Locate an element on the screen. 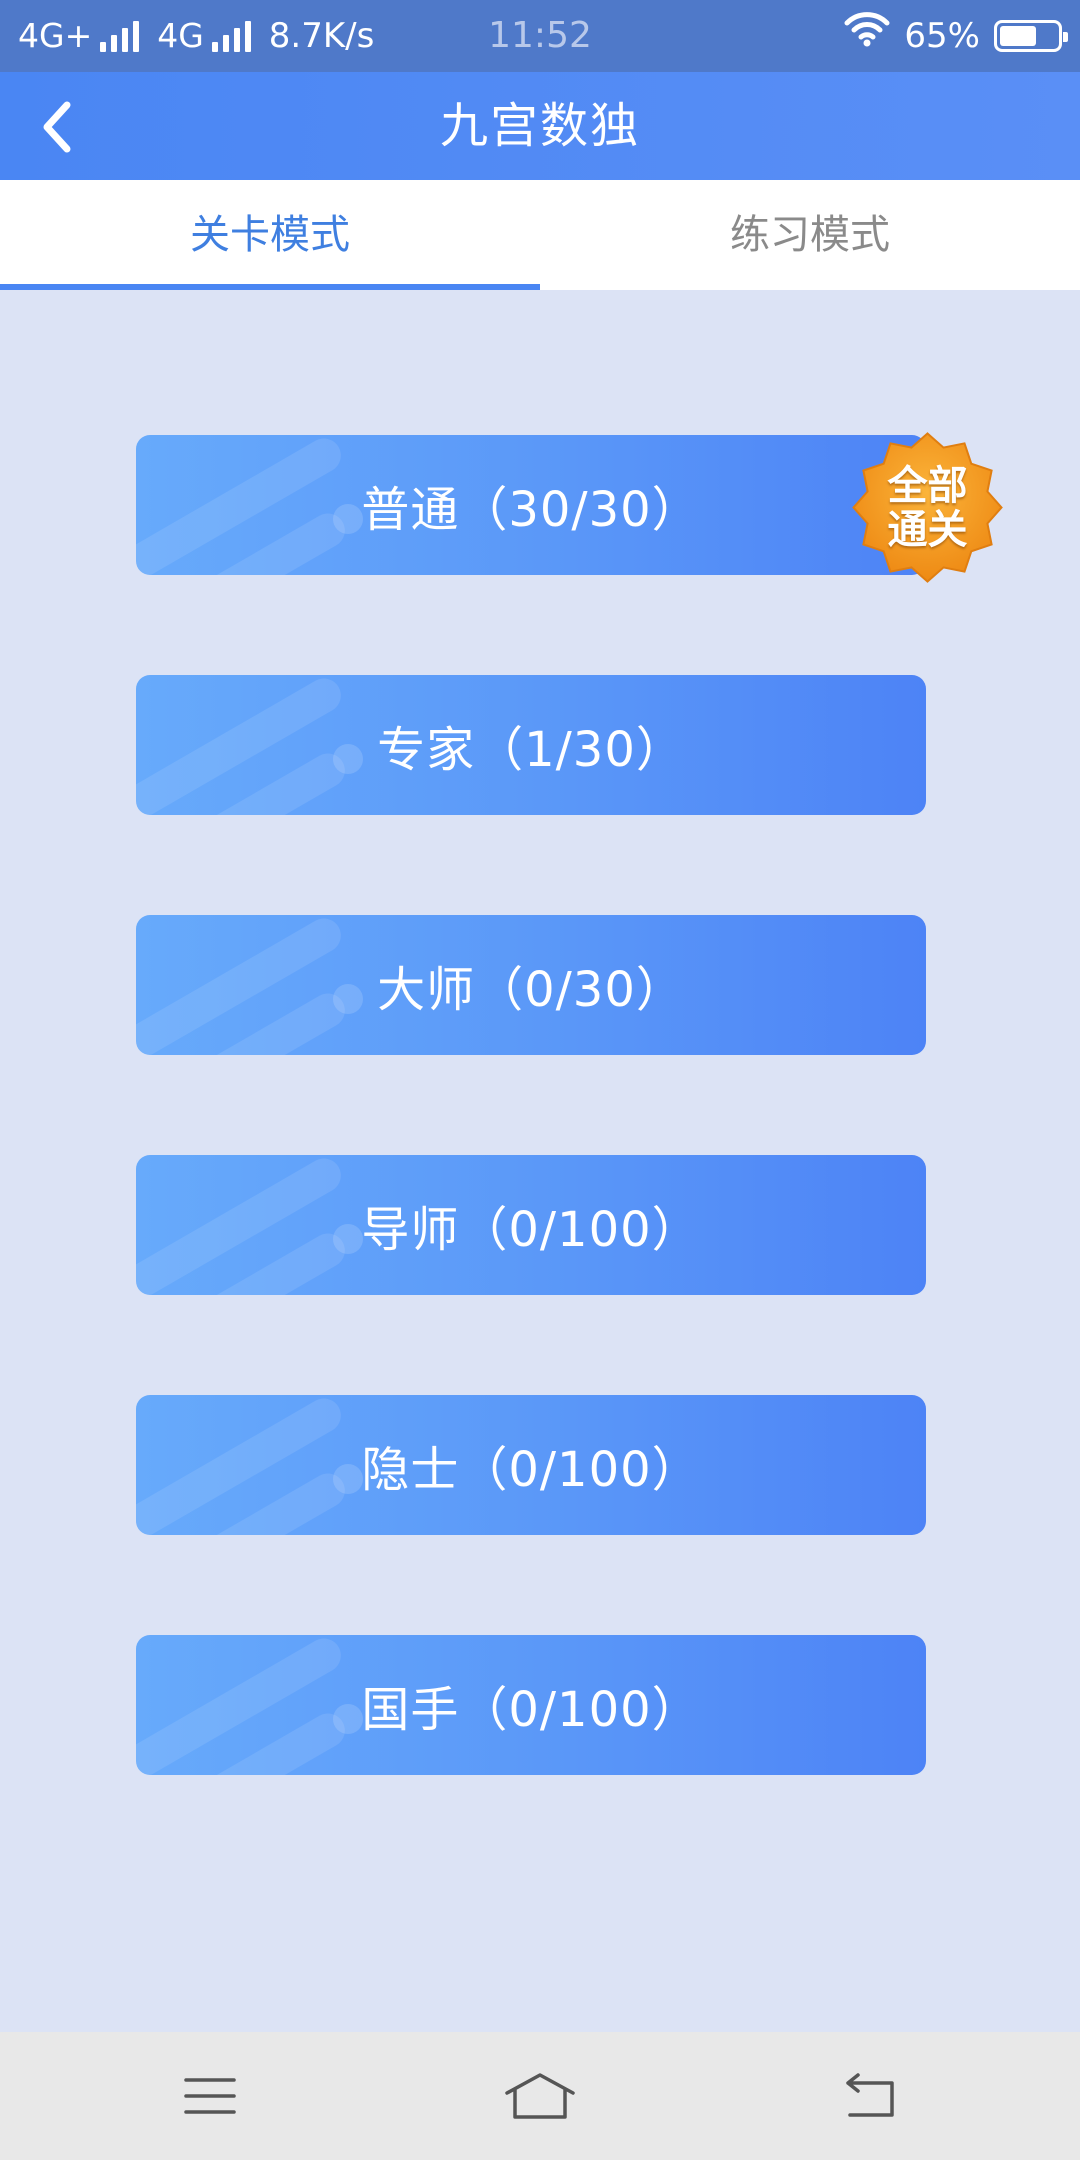 The height and width of the screenshot is (2160, 1080). level-button-mentor: 导师（0/100） is located at coordinates (531, 1225).